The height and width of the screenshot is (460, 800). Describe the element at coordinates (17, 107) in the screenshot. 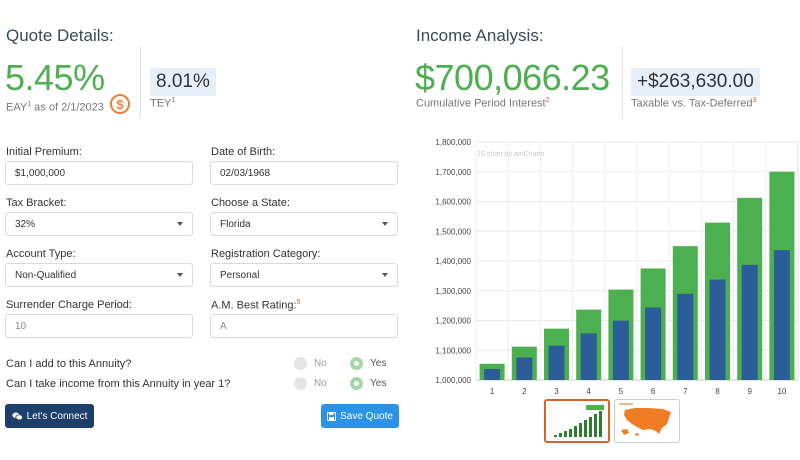

I see `eay-label: EAY` at that location.